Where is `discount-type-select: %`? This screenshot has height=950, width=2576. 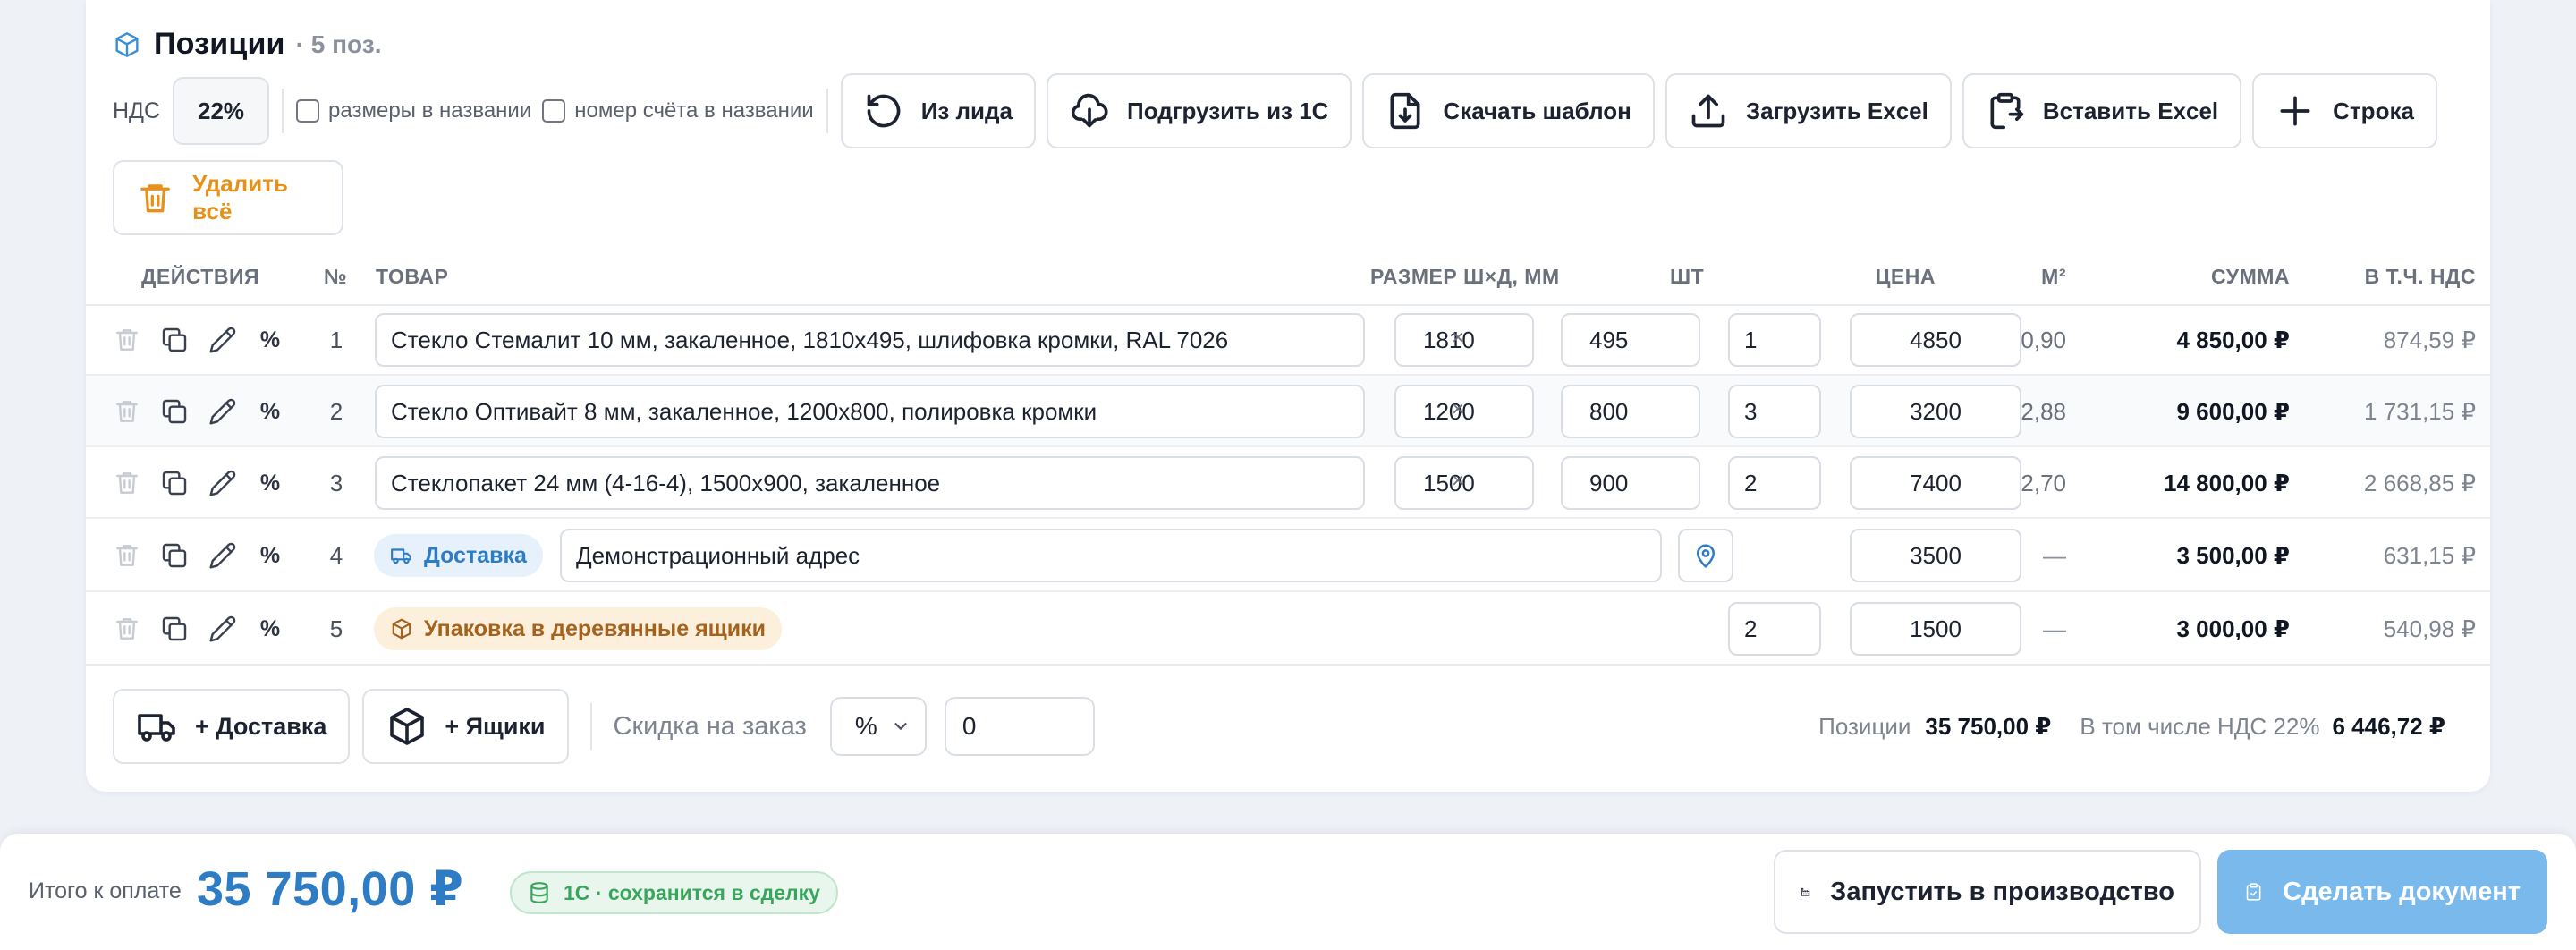 discount-type-select: % is located at coordinates (878, 727).